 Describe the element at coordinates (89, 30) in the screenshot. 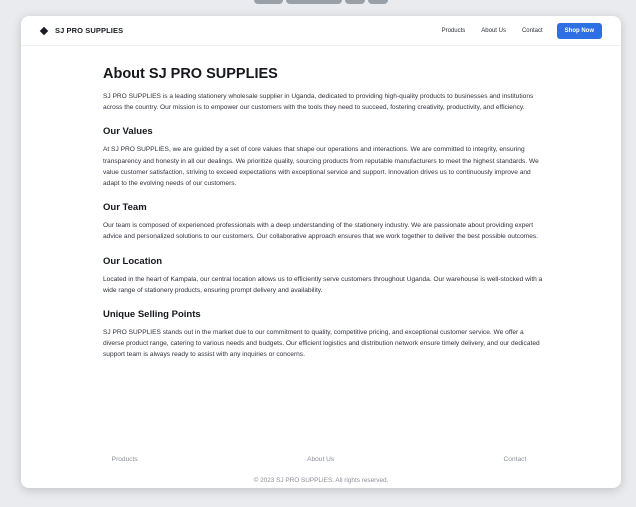

I see `brand-name: SJ PRO SUPPLIES` at that location.